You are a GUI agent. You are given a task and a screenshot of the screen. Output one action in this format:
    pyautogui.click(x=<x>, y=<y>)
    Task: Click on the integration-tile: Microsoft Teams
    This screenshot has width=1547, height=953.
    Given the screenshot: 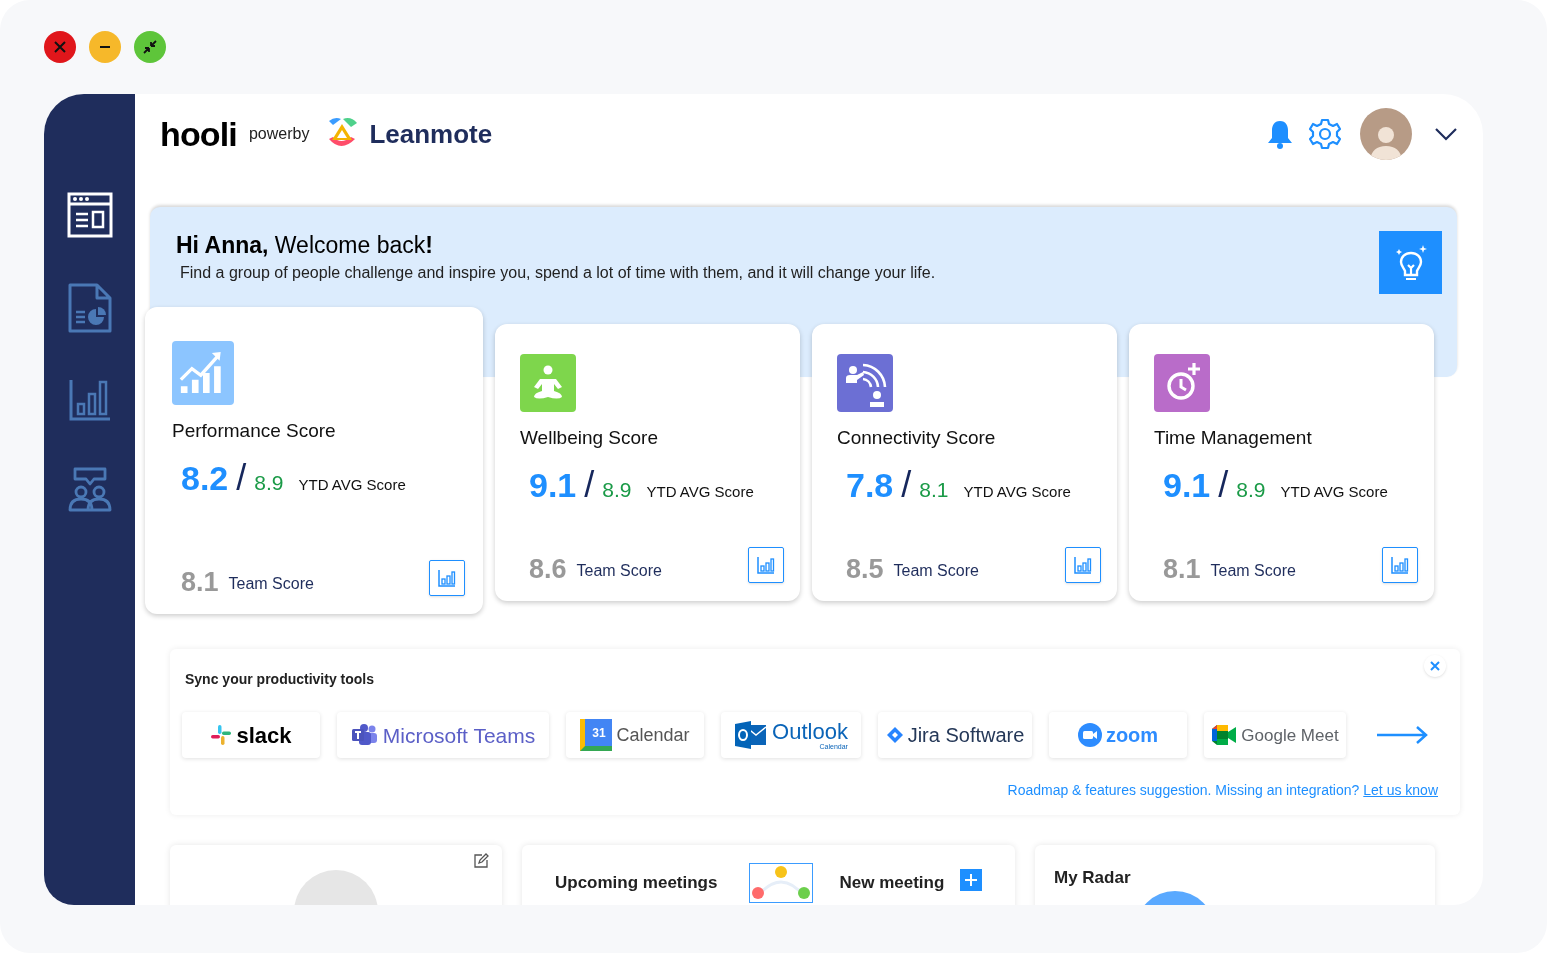 What is the action you would take?
    pyautogui.click(x=443, y=735)
    